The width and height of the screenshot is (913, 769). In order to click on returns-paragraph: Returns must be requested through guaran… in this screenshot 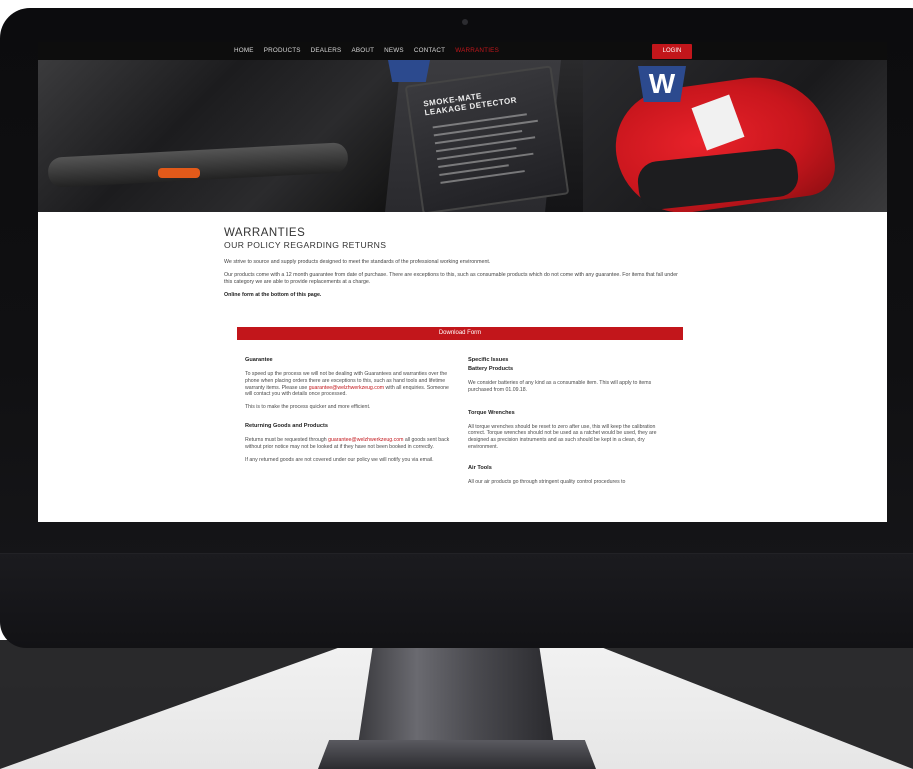, I will do `click(348, 444)`.